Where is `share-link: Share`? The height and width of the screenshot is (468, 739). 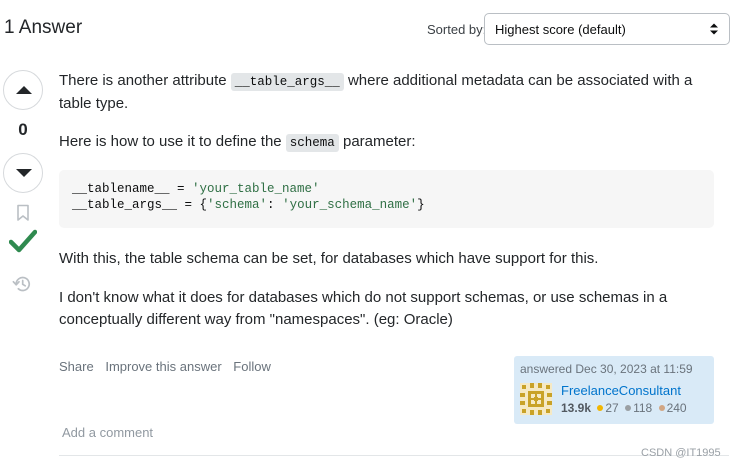 share-link: Share is located at coordinates (76, 366).